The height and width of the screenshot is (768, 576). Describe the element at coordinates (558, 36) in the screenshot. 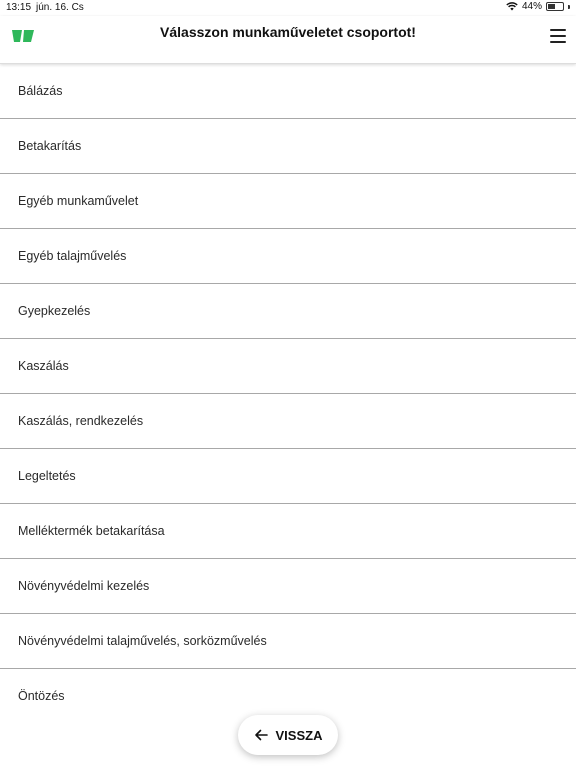

I see `hamburger-menu-icon` at that location.